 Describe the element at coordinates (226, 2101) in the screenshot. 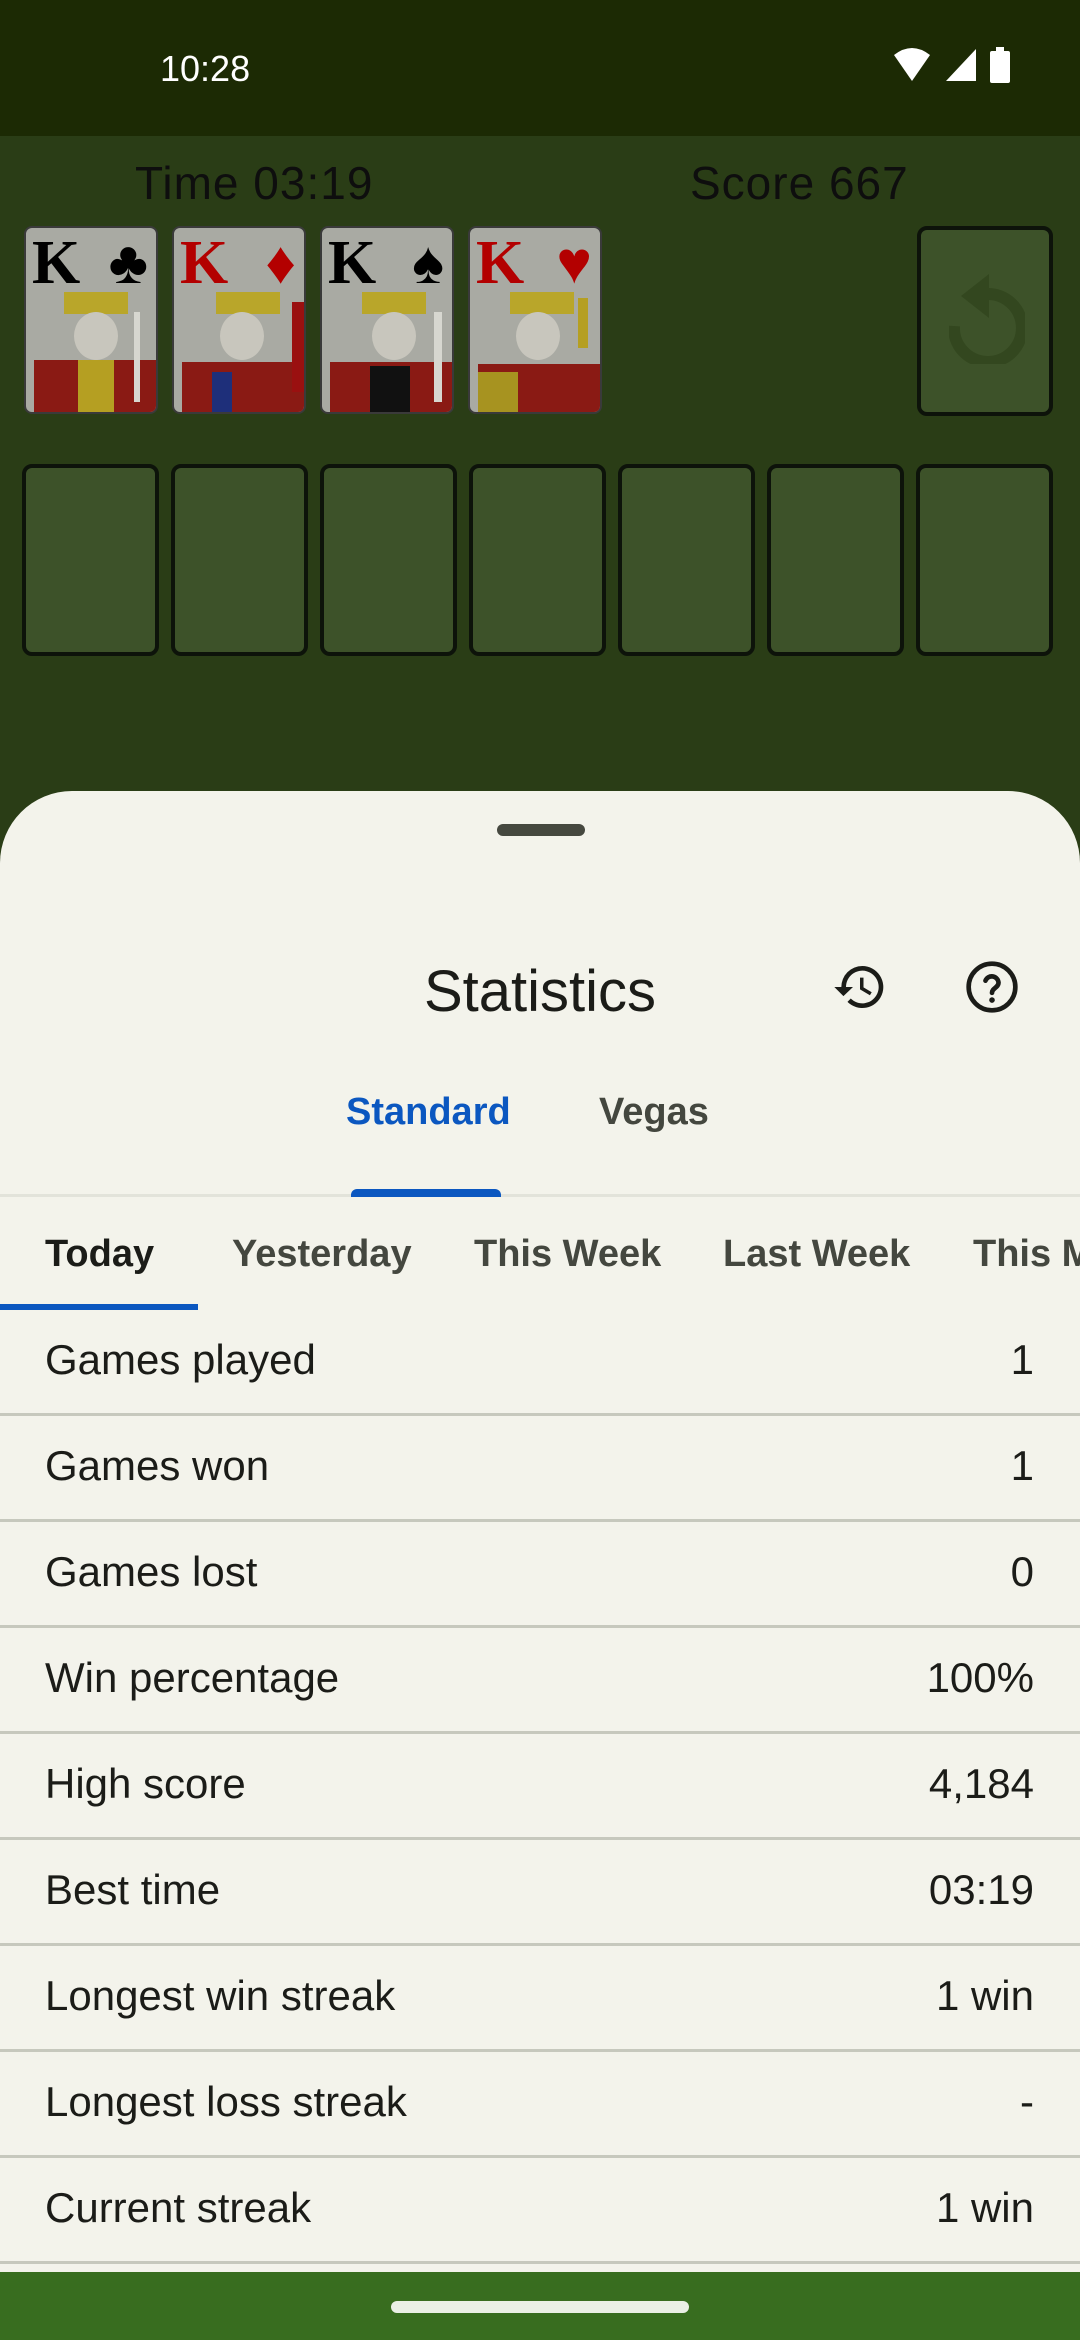

I see `stat-label: Longest loss streak` at that location.